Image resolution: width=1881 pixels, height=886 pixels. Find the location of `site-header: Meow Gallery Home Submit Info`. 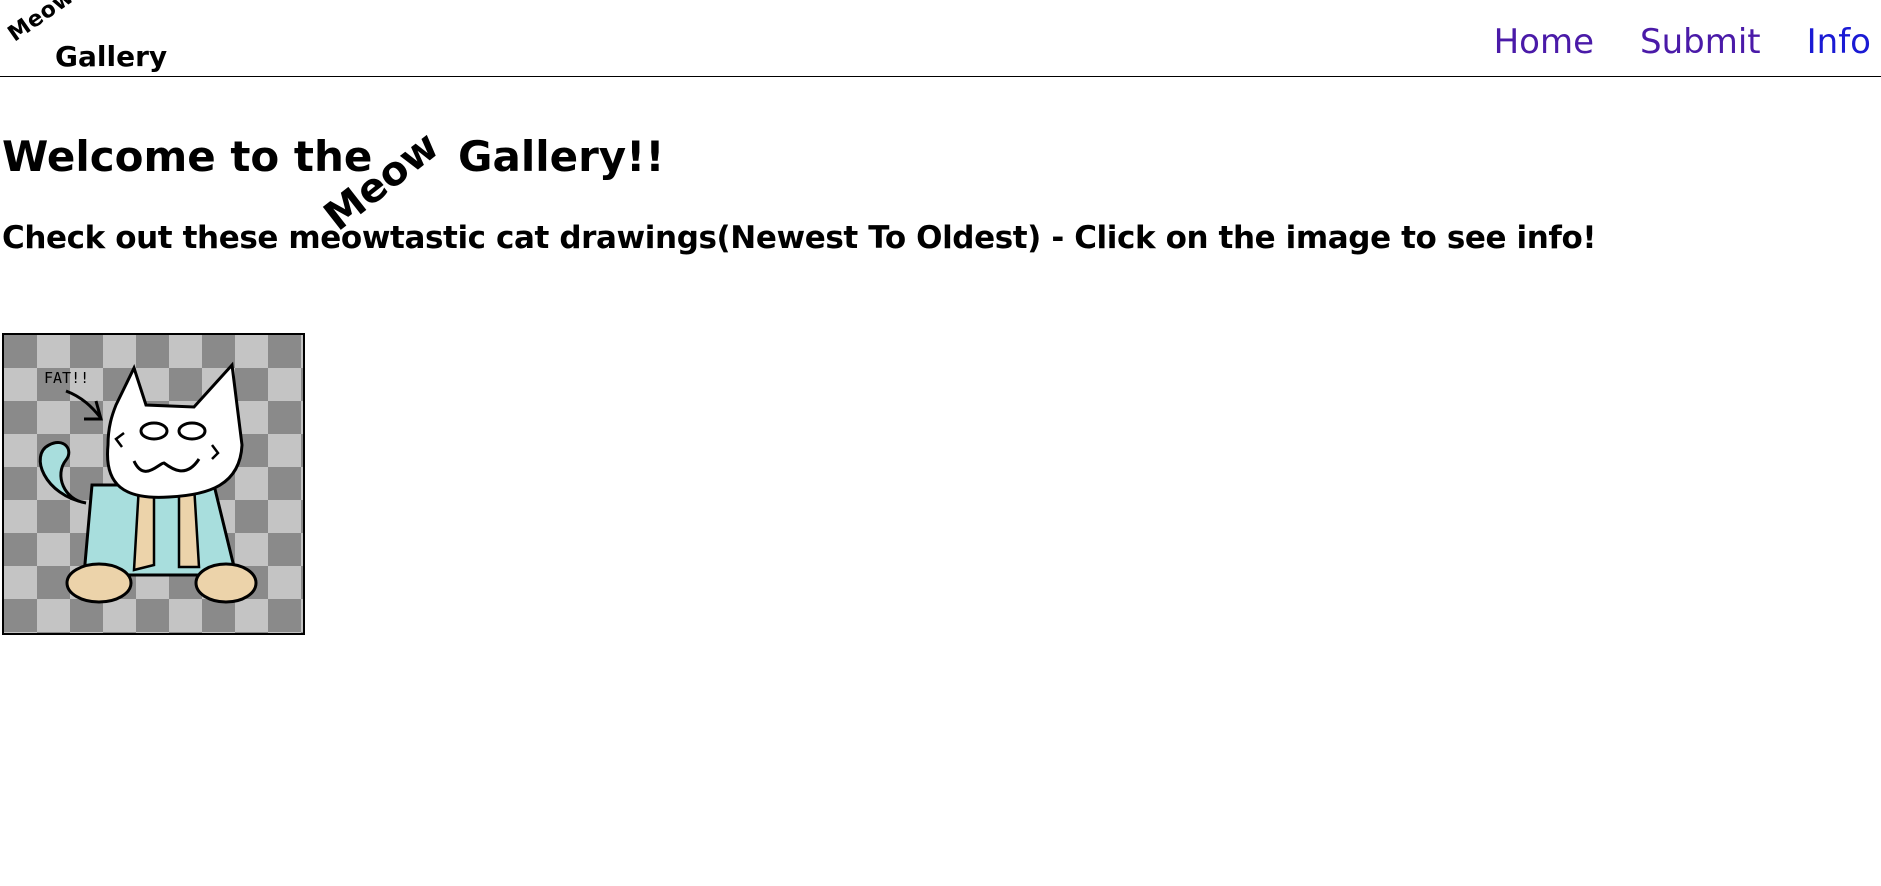

site-header: Meow Gallery Home Submit Info is located at coordinates (940, 38).